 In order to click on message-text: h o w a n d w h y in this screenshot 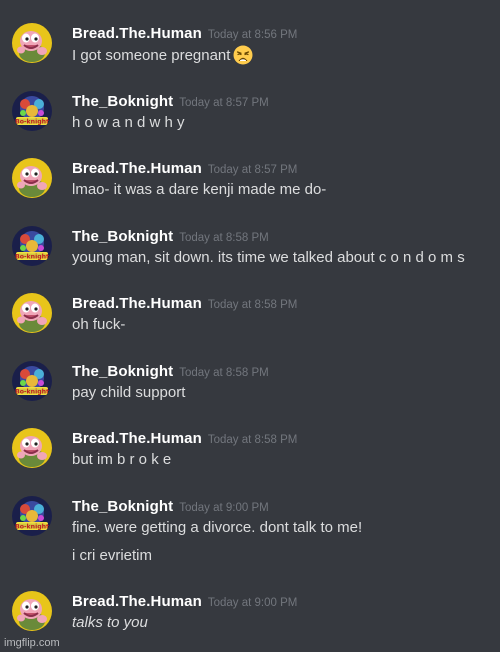, I will do `click(128, 122)`.